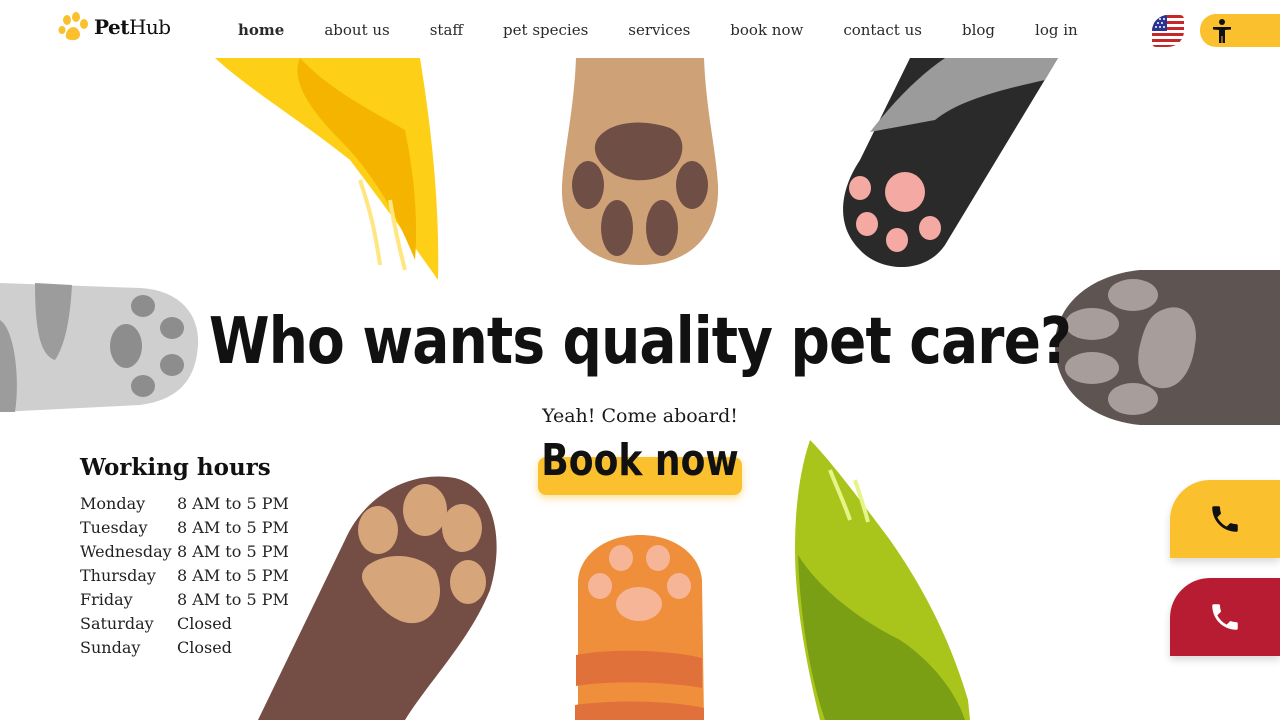  I want to click on nav-item-blog: blog, so click(978, 30).